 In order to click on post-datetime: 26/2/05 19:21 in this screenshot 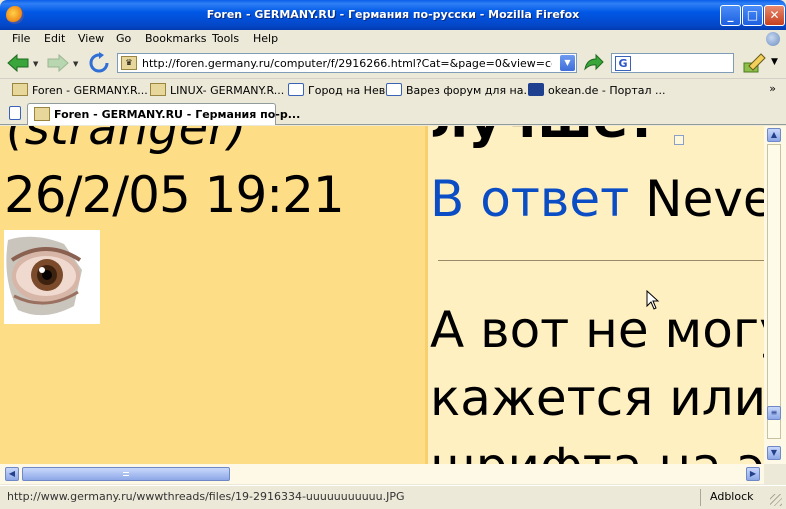, I will do `click(174, 195)`.